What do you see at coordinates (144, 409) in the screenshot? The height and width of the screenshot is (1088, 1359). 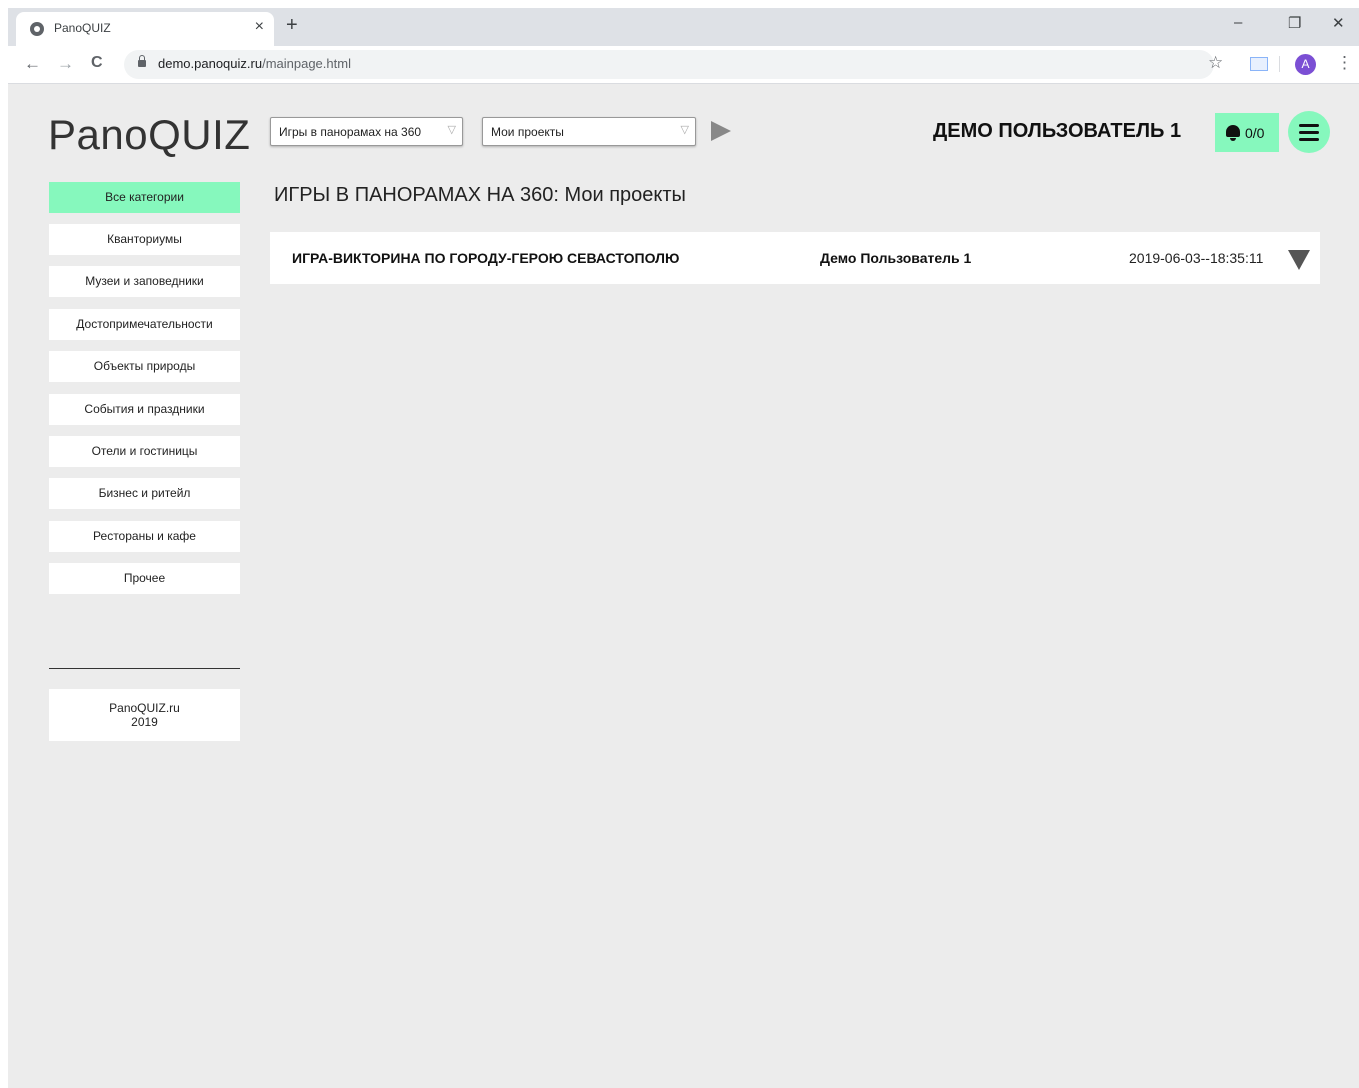 I see `category-events: События и праздники` at bounding box center [144, 409].